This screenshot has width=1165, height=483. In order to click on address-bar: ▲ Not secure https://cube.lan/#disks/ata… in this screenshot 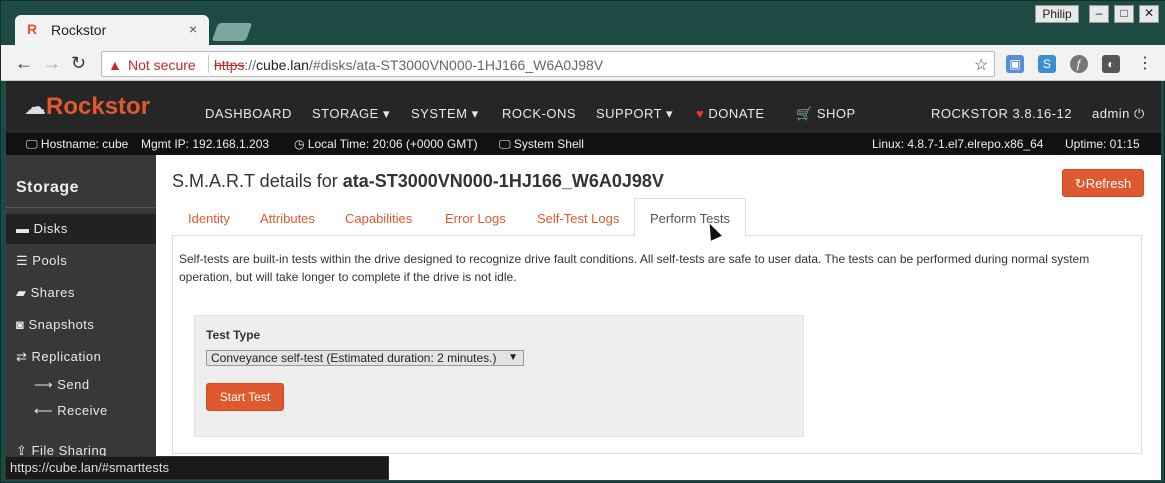, I will do `click(548, 64)`.